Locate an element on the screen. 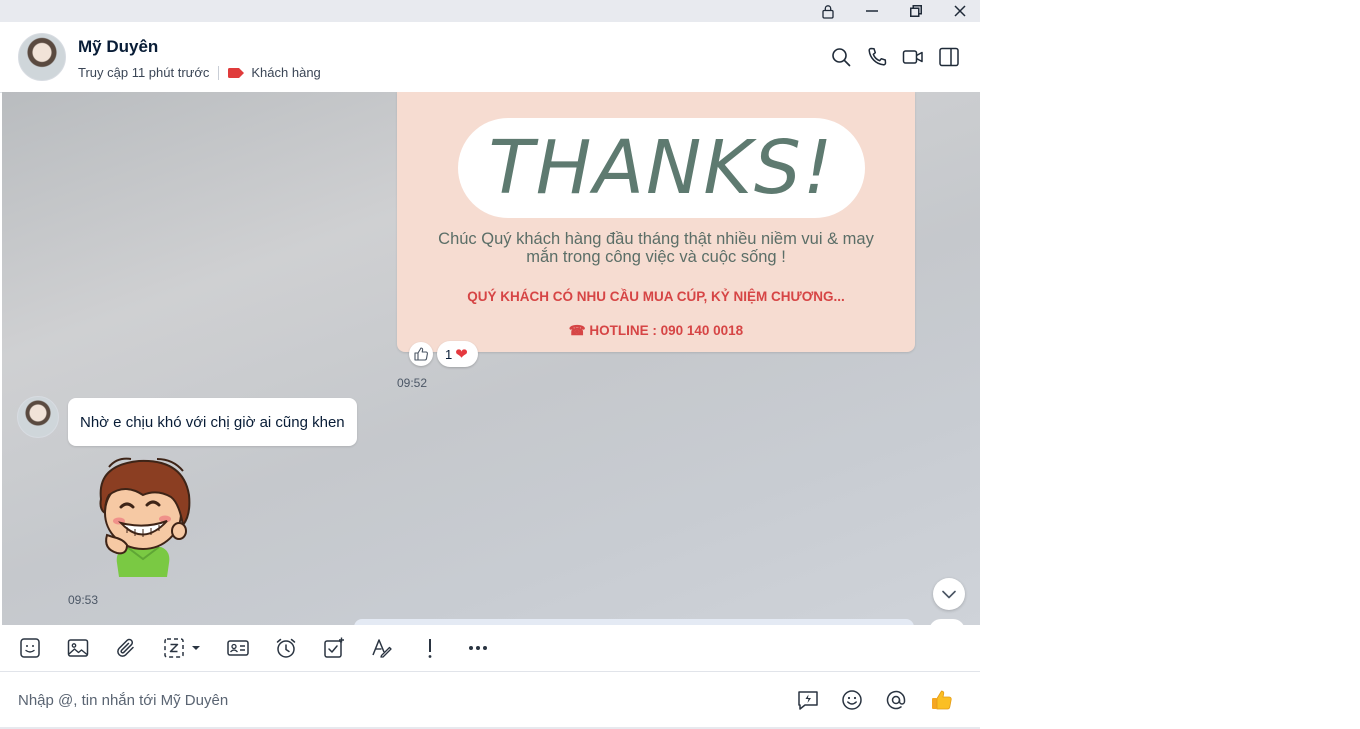 The height and width of the screenshot is (729, 1360). screenshot-icon is located at coordinates (184, 648).